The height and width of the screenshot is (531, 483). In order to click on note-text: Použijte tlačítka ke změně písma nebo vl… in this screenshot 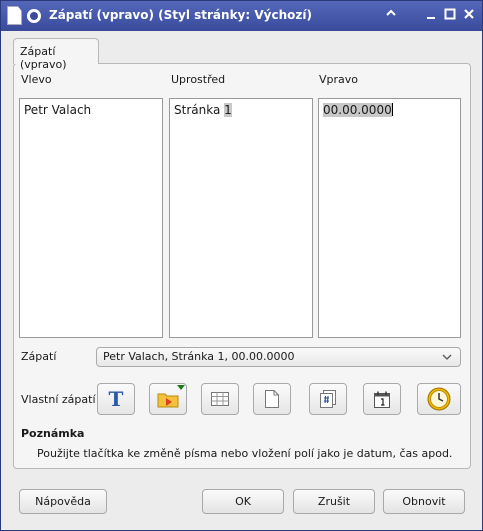, I will do `click(245, 453)`.